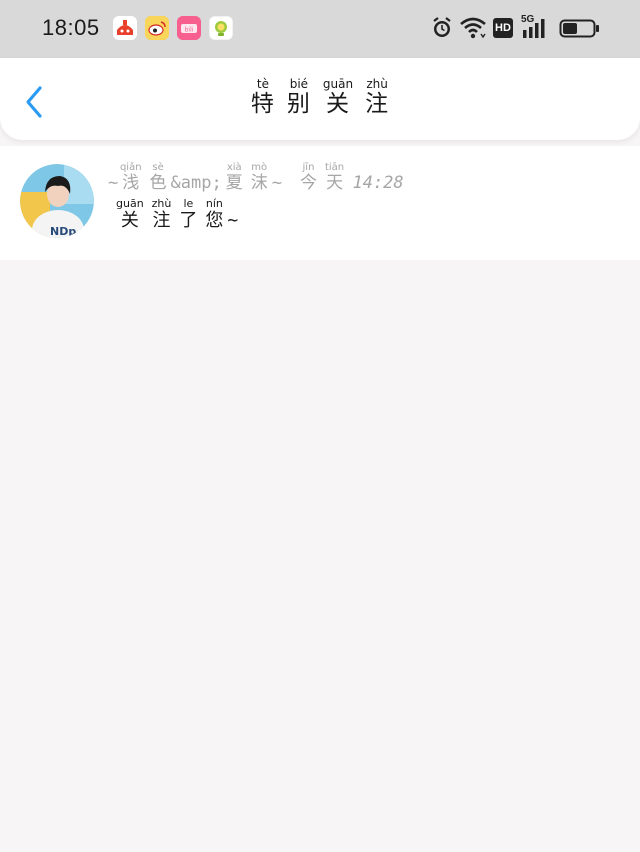  I want to click on title-char: 特tè, so click(262, 97).